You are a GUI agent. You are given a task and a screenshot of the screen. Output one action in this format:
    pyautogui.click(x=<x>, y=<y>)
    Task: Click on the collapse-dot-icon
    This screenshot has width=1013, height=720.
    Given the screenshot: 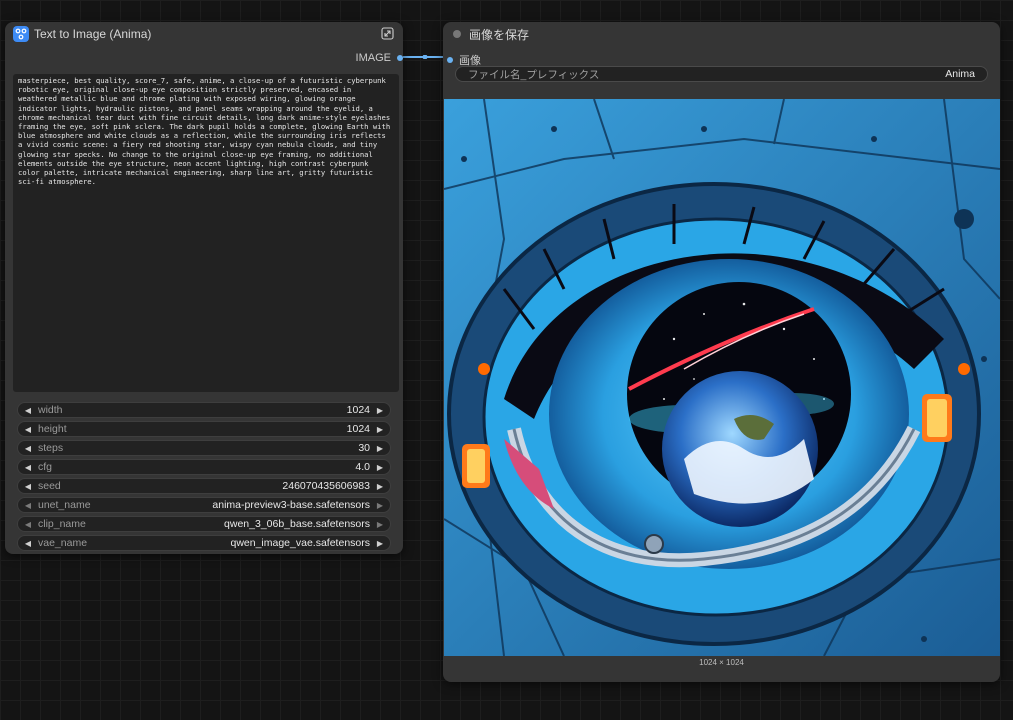 What is the action you would take?
    pyautogui.click(x=457, y=34)
    